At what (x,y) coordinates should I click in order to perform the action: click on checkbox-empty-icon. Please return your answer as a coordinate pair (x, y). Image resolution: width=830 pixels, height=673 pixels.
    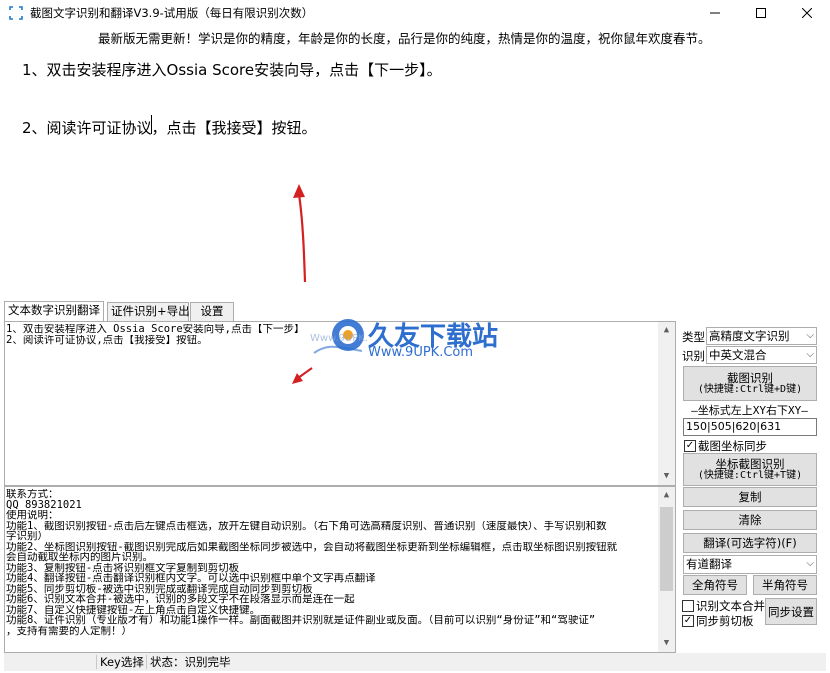
    Looking at the image, I should click on (688, 606).